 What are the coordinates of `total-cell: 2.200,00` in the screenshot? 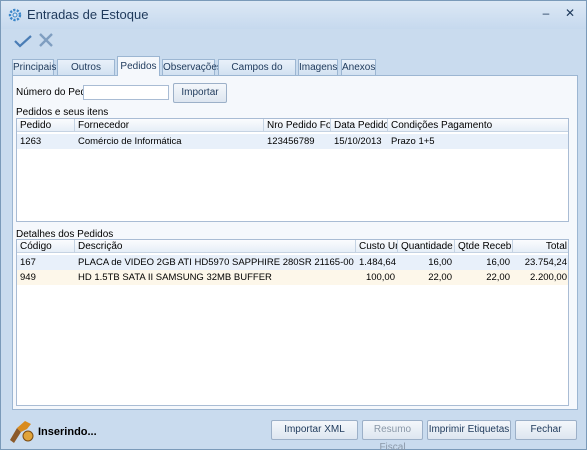 It's located at (548, 277).